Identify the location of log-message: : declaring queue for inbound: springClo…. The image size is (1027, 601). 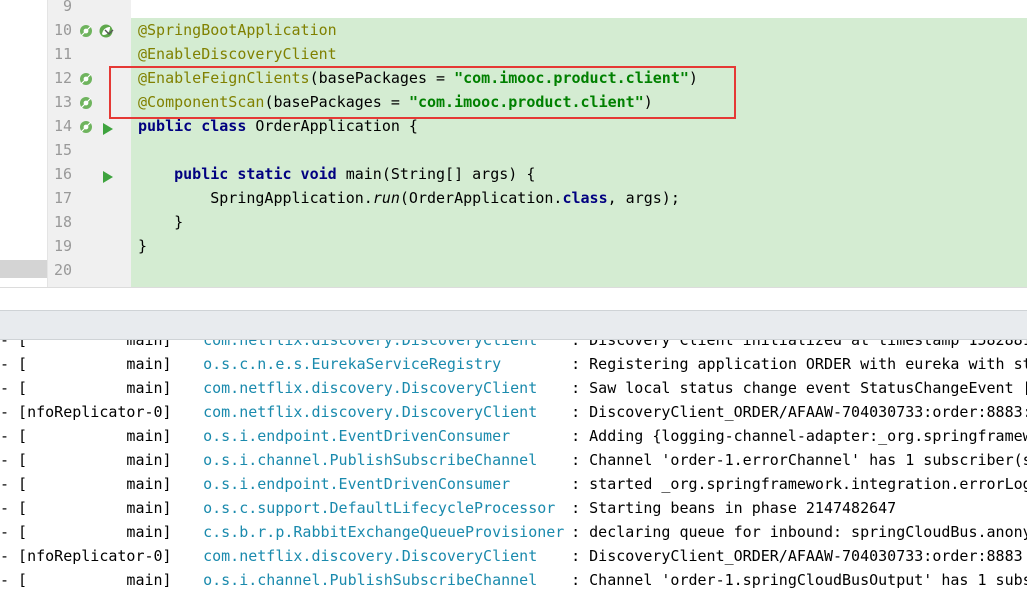
(799, 532).